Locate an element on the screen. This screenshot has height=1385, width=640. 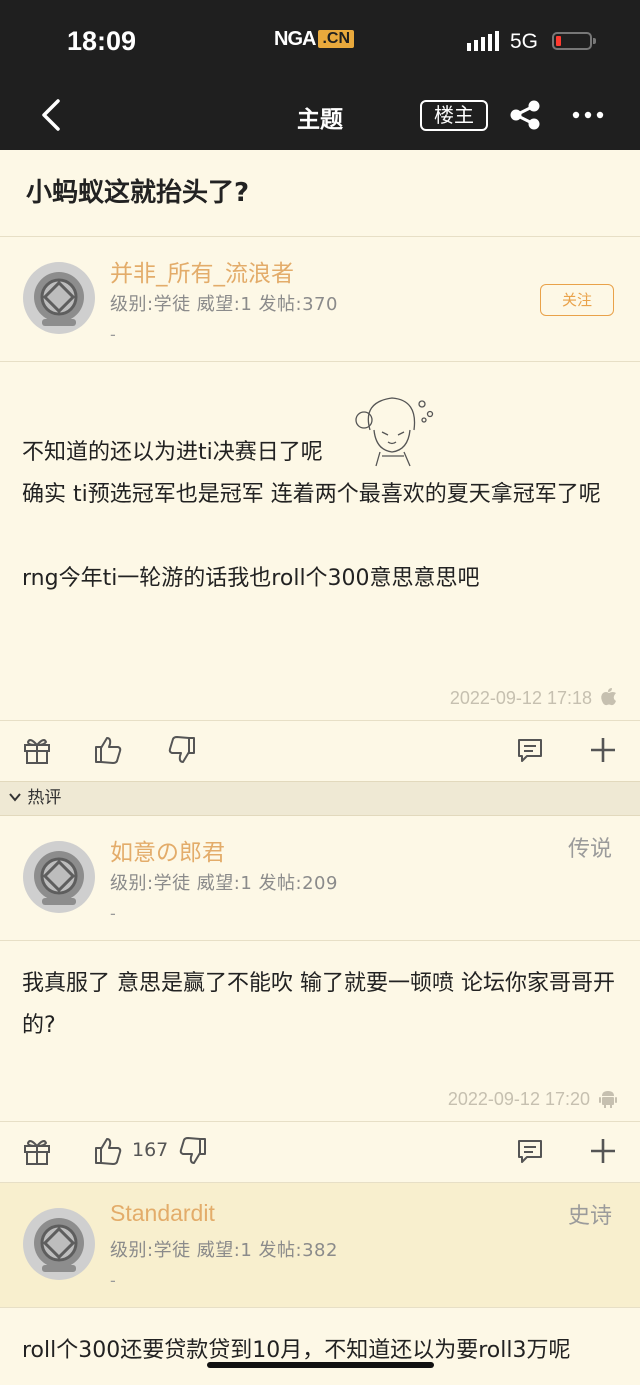
home-indicator is located at coordinates (320, 1365).